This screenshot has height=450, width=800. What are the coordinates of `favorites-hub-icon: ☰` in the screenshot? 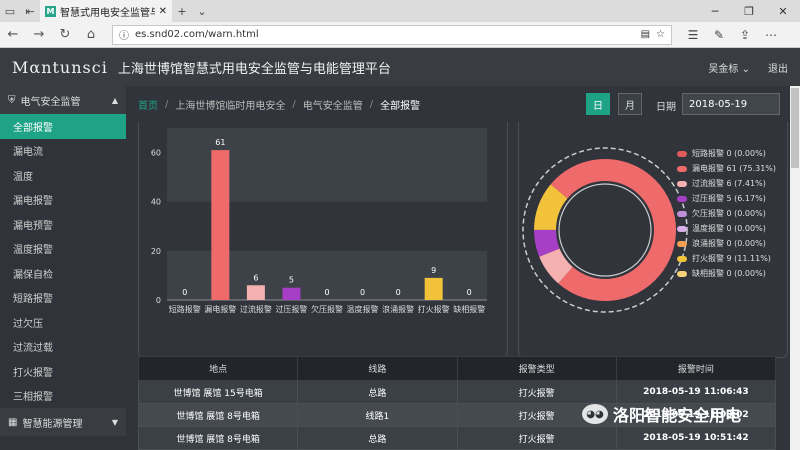 It's located at (693, 35).